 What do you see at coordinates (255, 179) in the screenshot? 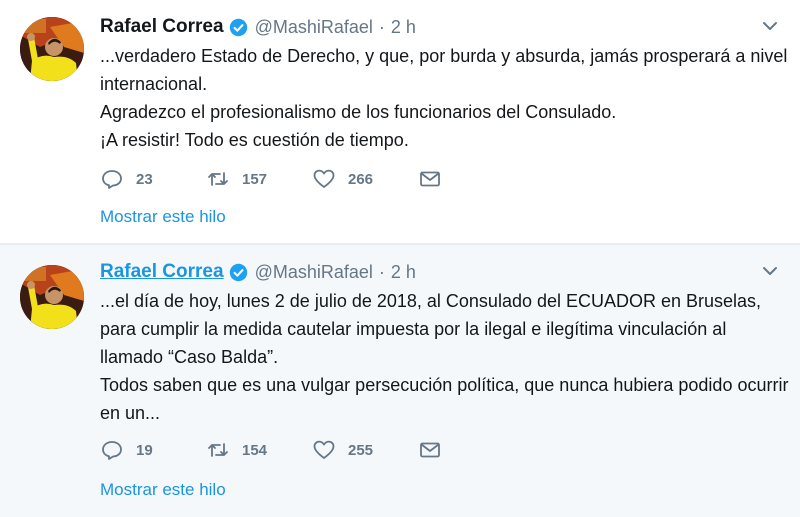
I see `retweet-count: 157` at bounding box center [255, 179].